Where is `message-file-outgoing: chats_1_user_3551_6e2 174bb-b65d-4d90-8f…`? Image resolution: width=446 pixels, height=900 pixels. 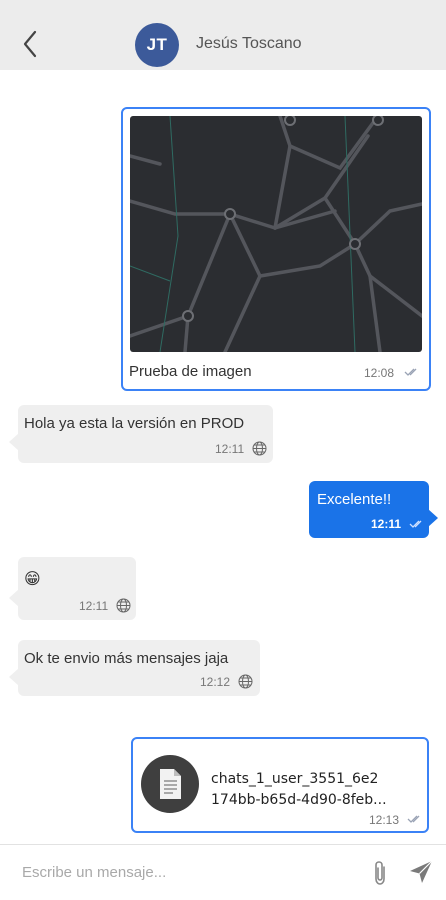
message-file-outgoing: chats_1_user_3551_6e2 174bb-b65d-4d90-8f… is located at coordinates (280, 785).